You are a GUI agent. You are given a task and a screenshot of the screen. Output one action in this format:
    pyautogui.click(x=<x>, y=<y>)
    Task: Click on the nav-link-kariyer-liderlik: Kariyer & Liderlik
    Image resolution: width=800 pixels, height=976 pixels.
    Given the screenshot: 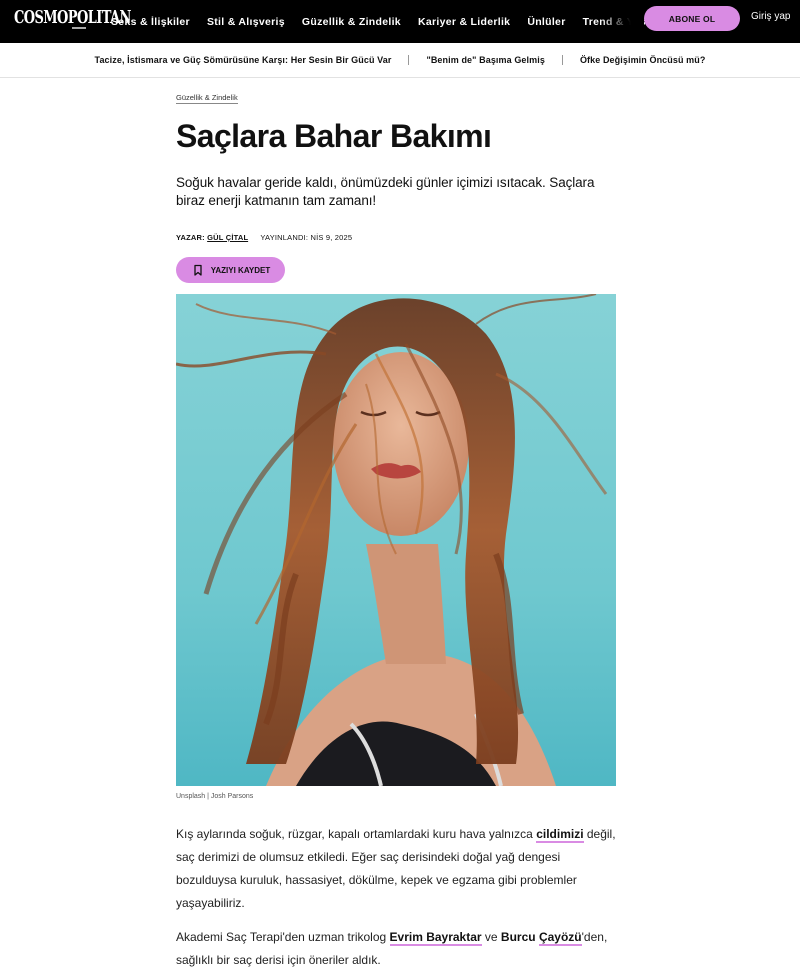 What is the action you would take?
    pyautogui.click(x=464, y=22)
    